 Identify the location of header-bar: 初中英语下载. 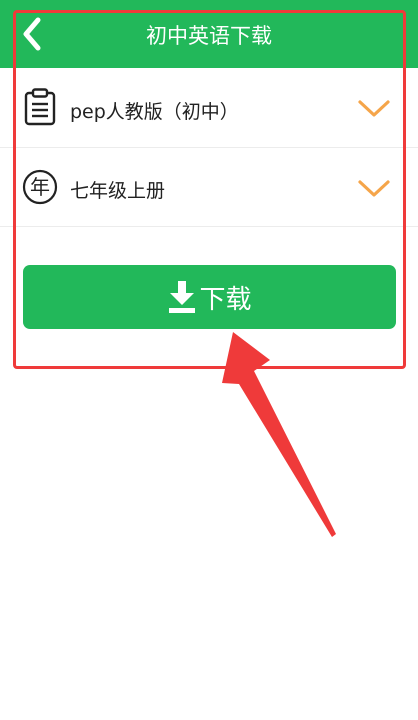
(209, 34).